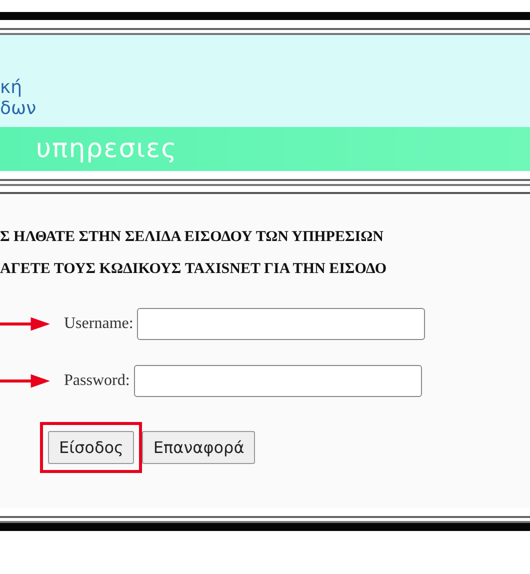  I want to click on logo-text: δων, so click(18, 108).